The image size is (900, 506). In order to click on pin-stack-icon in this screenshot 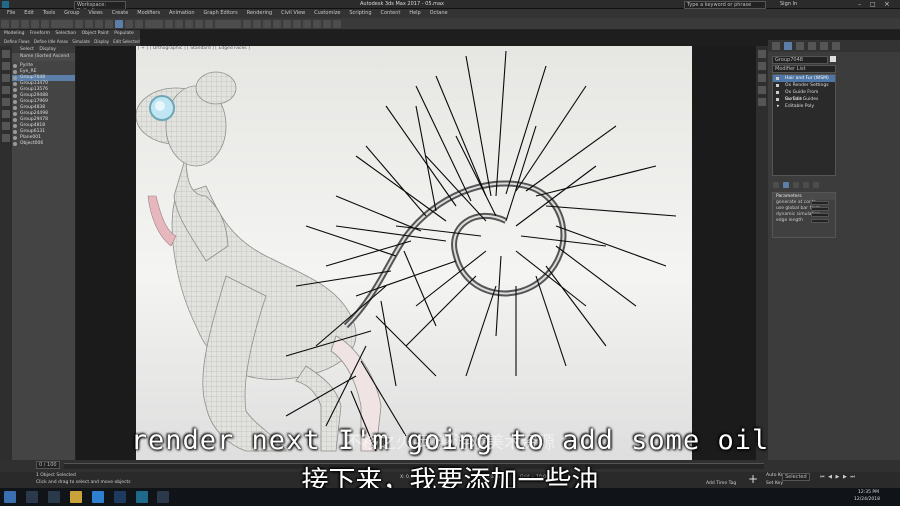, I will do `click(776, 185)`.